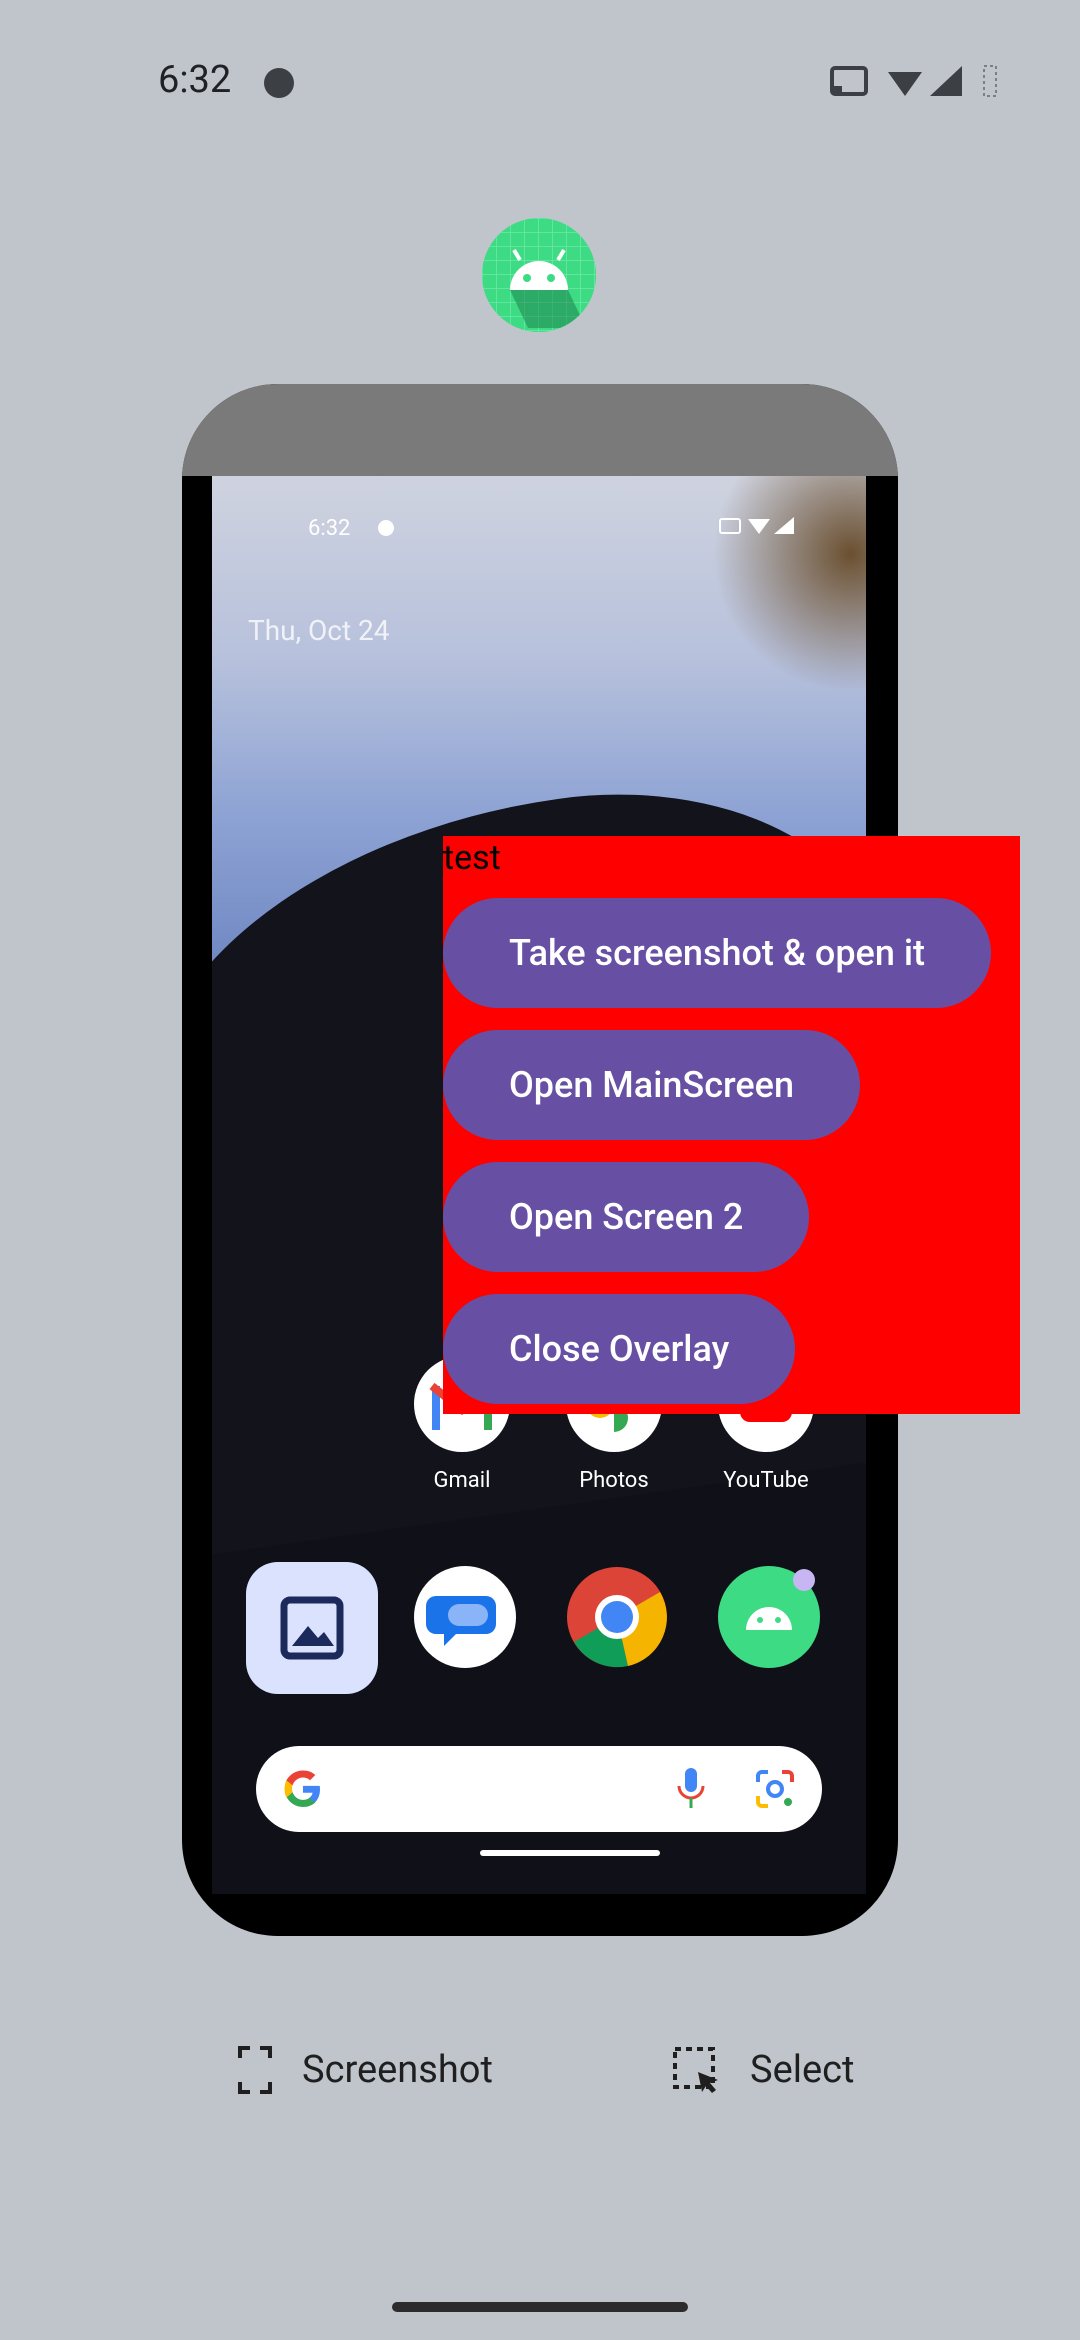 This screenshot has height=2340, width=1080. Describe the element at coordinates (397, 2070) in the screenshot. I see `screenshot-label: Screenshot` at that location.